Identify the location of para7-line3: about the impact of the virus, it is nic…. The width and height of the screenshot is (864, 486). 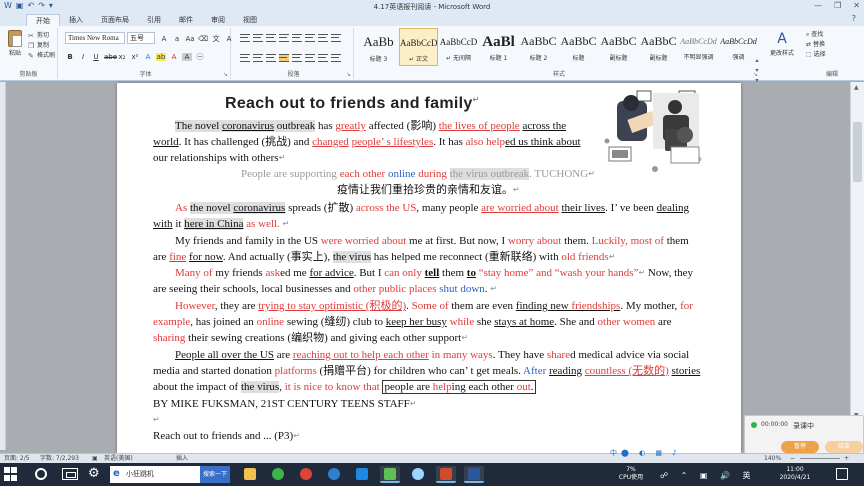
(344, 387).